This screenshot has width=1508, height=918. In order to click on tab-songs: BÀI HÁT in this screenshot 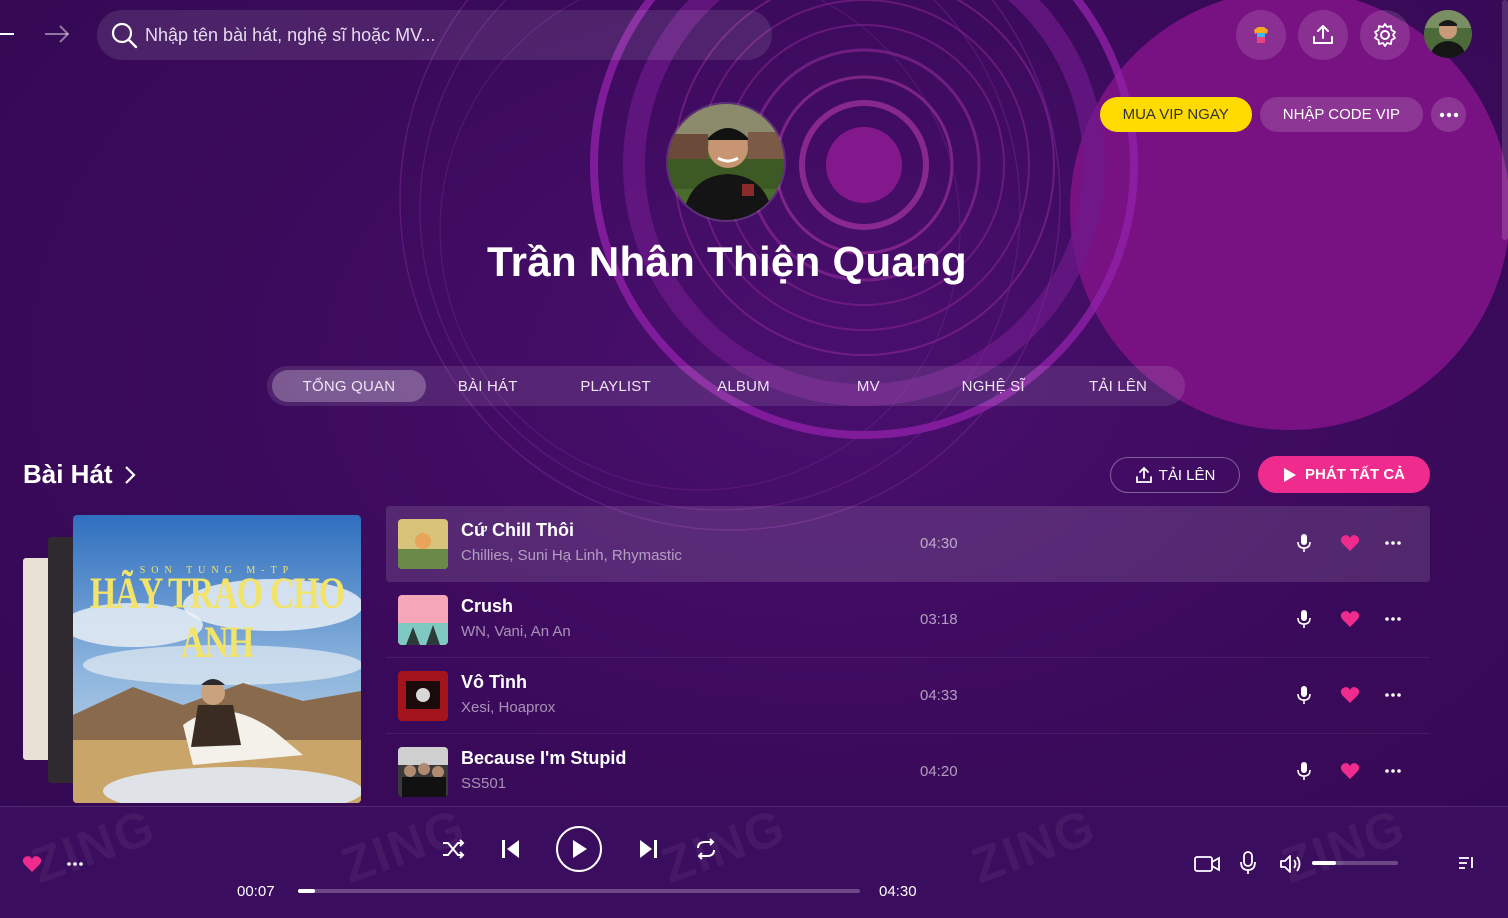, I will do `click(488, 386)`.